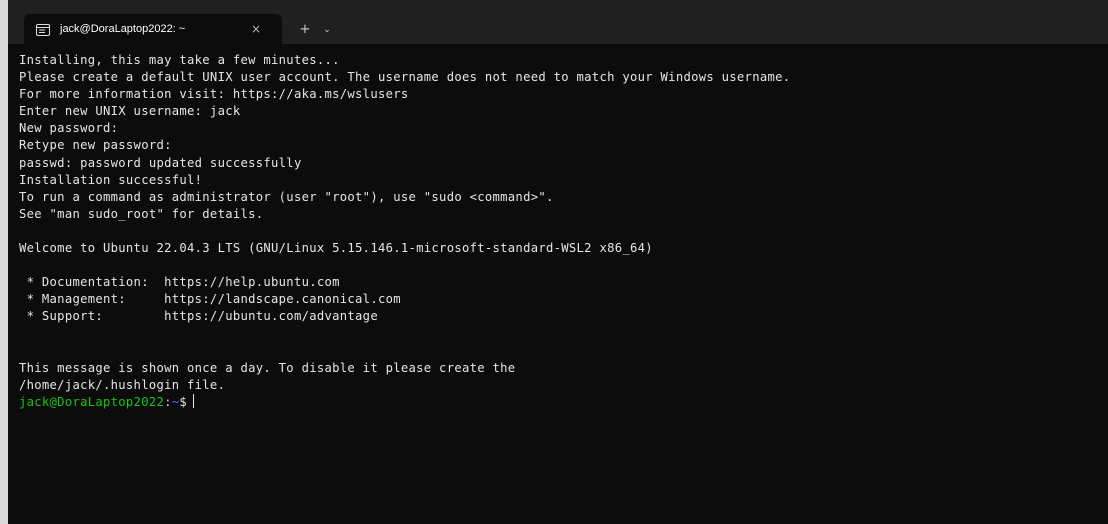 This screenshot has height=524, width=1108. Describe the element at coordinates (69, 128) in the screenshot. I see `output-line: New password:` at that location.